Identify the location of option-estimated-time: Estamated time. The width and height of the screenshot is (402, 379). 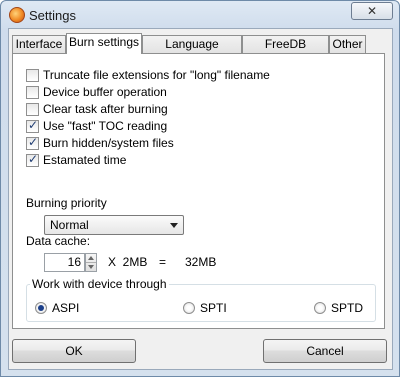
(76, 159).